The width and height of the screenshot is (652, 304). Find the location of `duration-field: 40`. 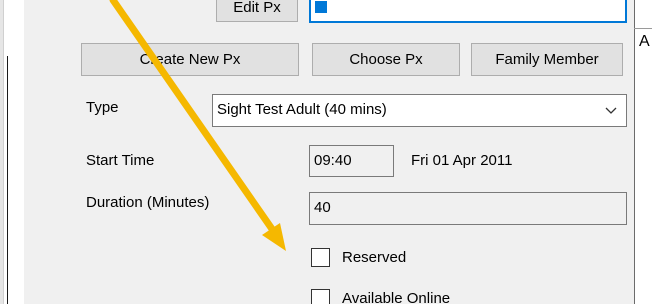

duration-field: 40 is located at coordinates (468, 208).